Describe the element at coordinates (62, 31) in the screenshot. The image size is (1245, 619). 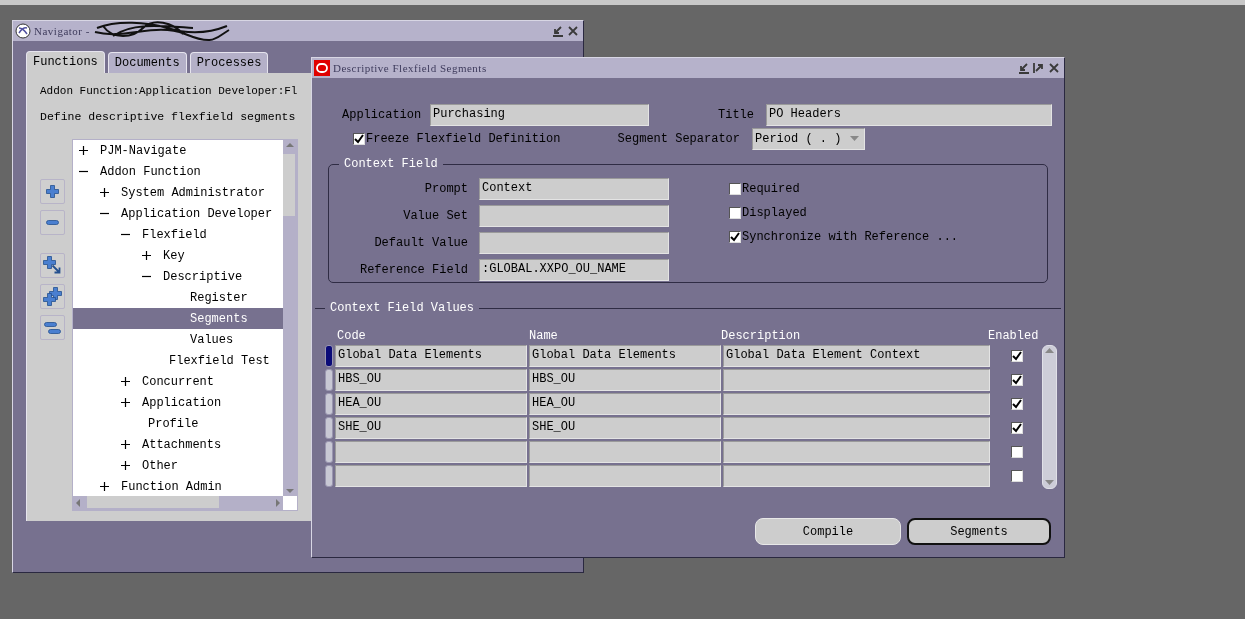
I see `window-title: Navigator -` at that location.